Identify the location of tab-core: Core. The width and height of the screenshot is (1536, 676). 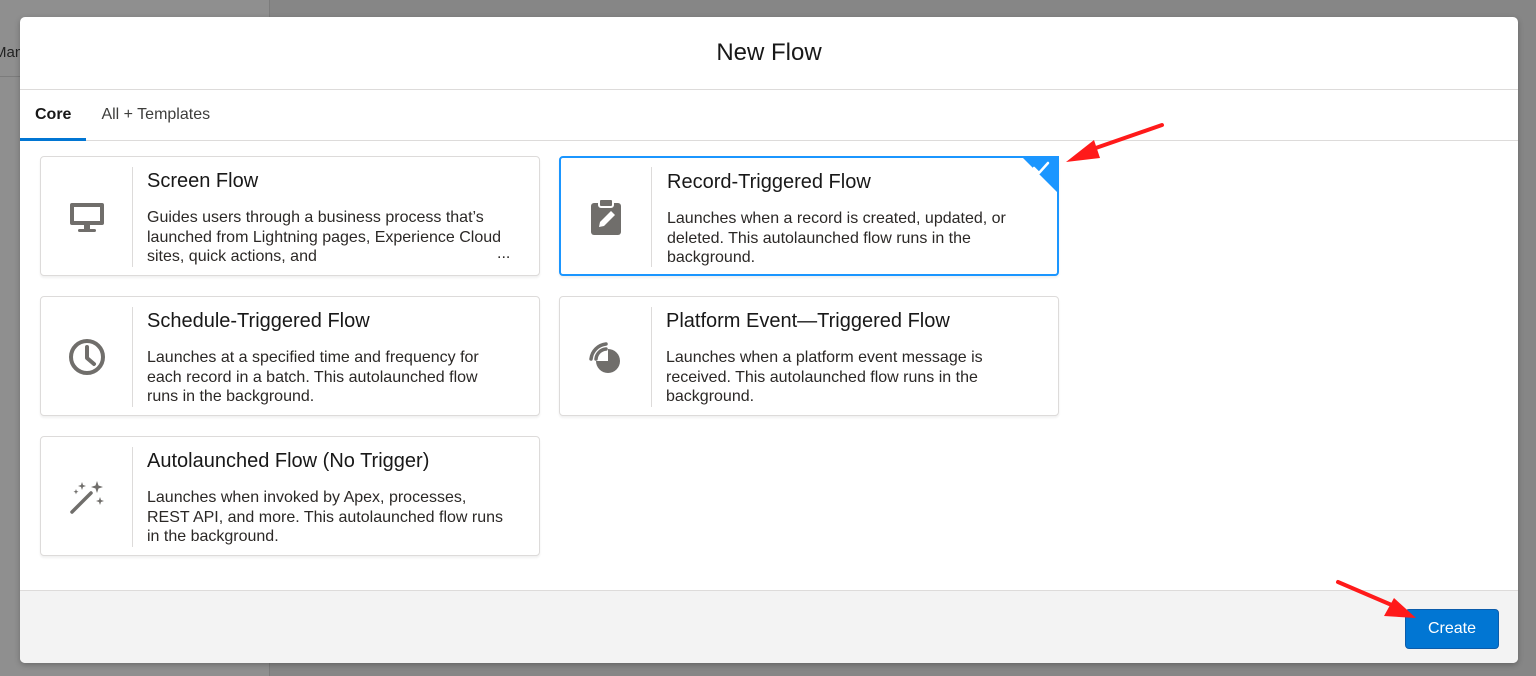
(53, 115).